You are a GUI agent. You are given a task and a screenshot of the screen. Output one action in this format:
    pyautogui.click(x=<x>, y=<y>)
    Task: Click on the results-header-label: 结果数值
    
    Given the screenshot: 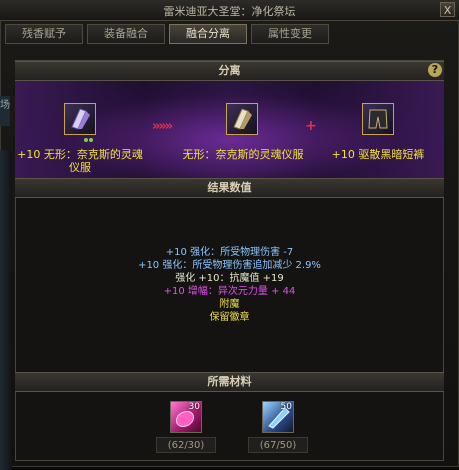 What is the action you would take?
    pyautogui.click(x=229, y=187)
    